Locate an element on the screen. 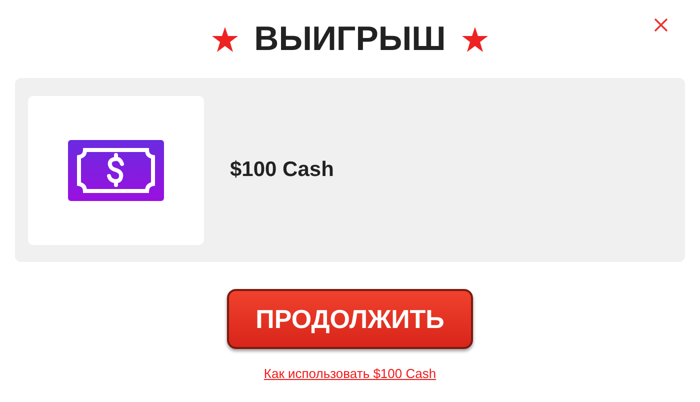  prize-label: $100 Cash is located at coordinates (282, 170).